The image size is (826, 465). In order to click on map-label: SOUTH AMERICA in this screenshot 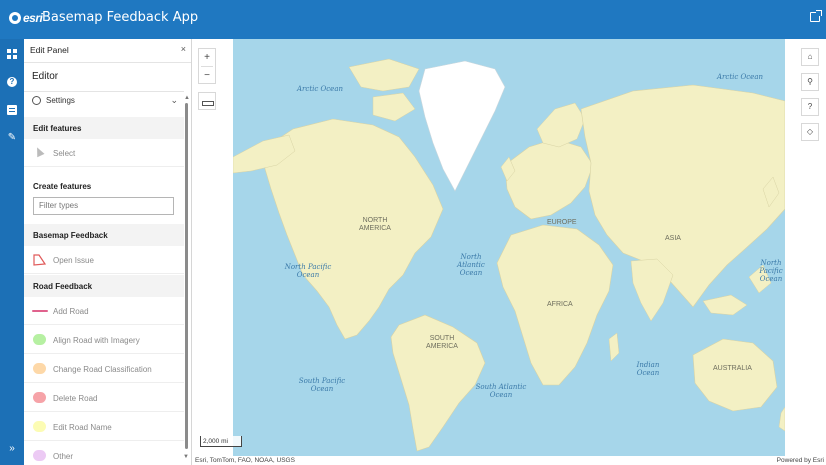, I will do `click(442, 342)`.